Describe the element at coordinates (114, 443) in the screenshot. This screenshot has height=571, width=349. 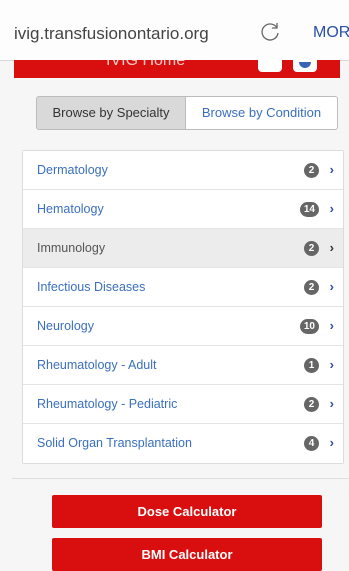
I see `specialty-label: Solid Organ Transplantation` at that location.